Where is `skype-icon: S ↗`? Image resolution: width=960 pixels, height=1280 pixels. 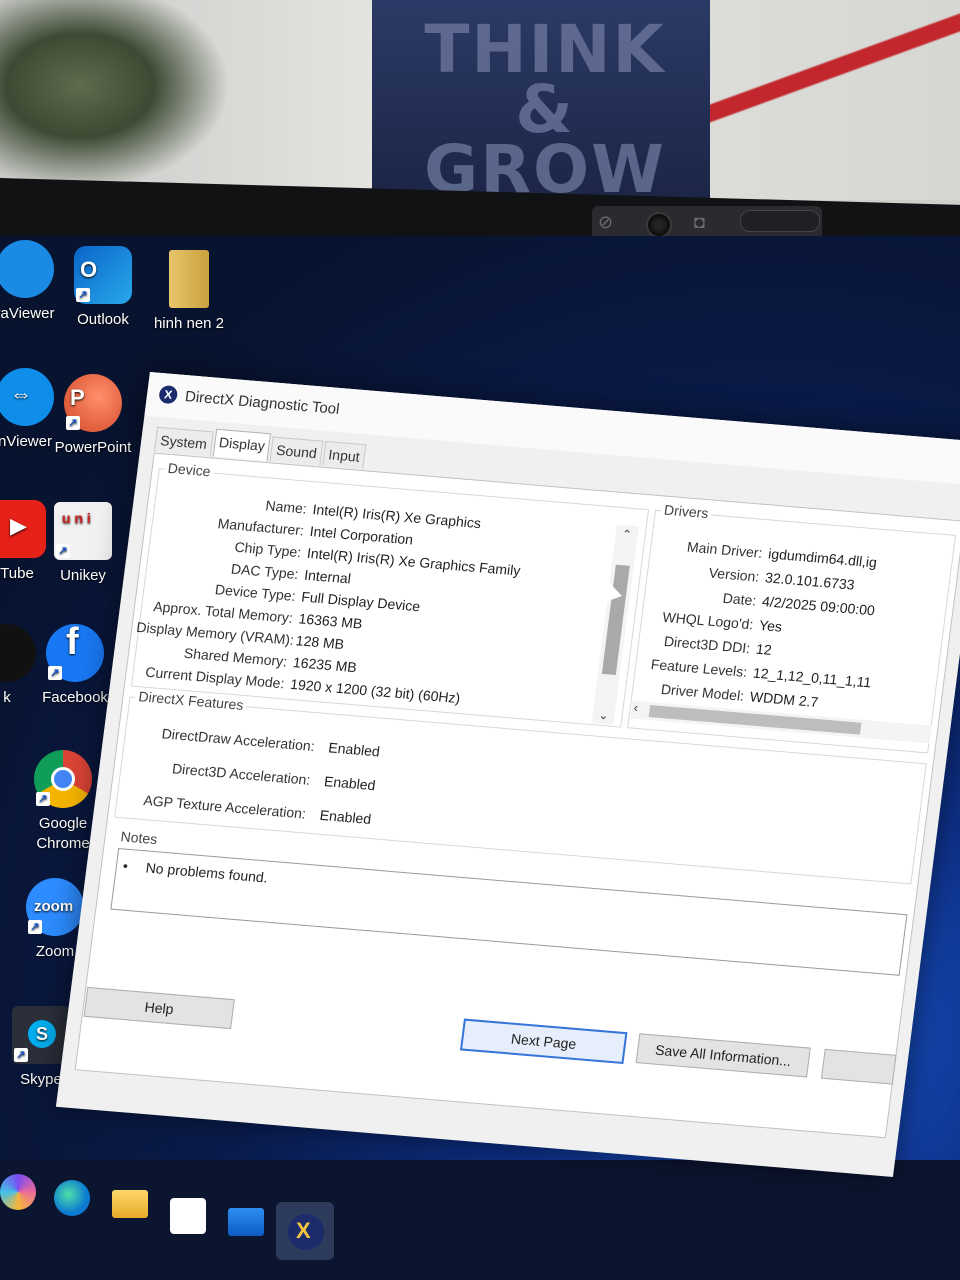
skype-icon: S ↗ is located at coordinates (41, 1035).